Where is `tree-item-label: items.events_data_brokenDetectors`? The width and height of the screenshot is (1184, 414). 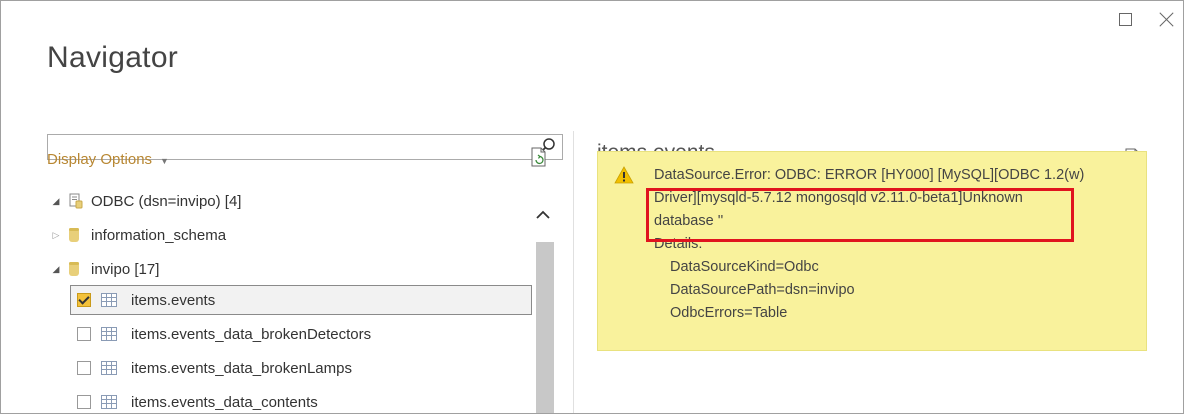
tree-item-label: items.events_data_brokenDetectors is located at coordinates (251, 334).